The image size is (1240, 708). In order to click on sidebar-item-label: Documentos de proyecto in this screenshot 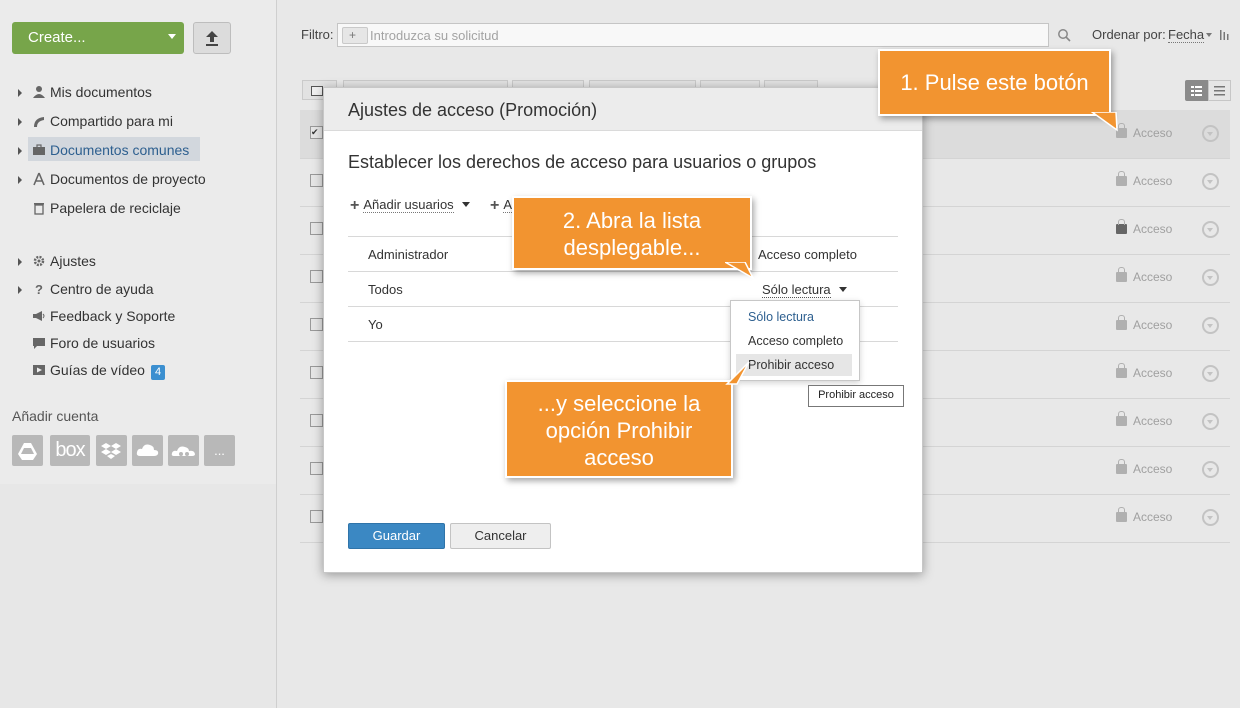, I will do `click(128, 179)`.